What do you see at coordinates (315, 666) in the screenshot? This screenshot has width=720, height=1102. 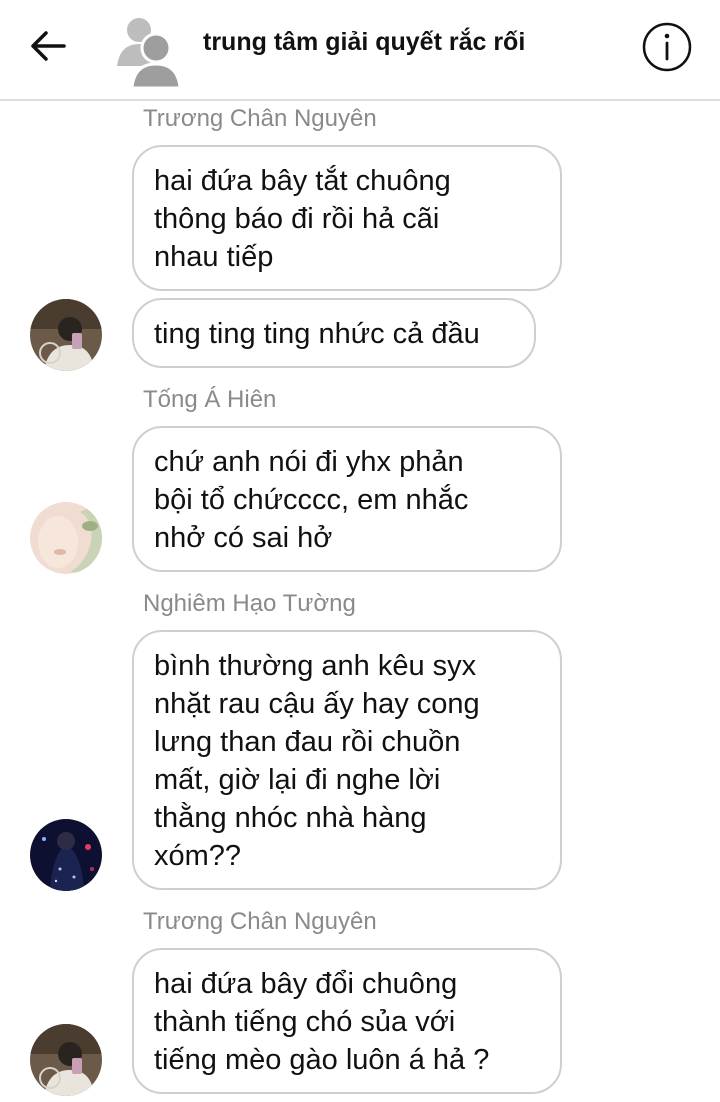 I see `message-line: bình thường anh kêu syx` at bounding box center [315, 666].